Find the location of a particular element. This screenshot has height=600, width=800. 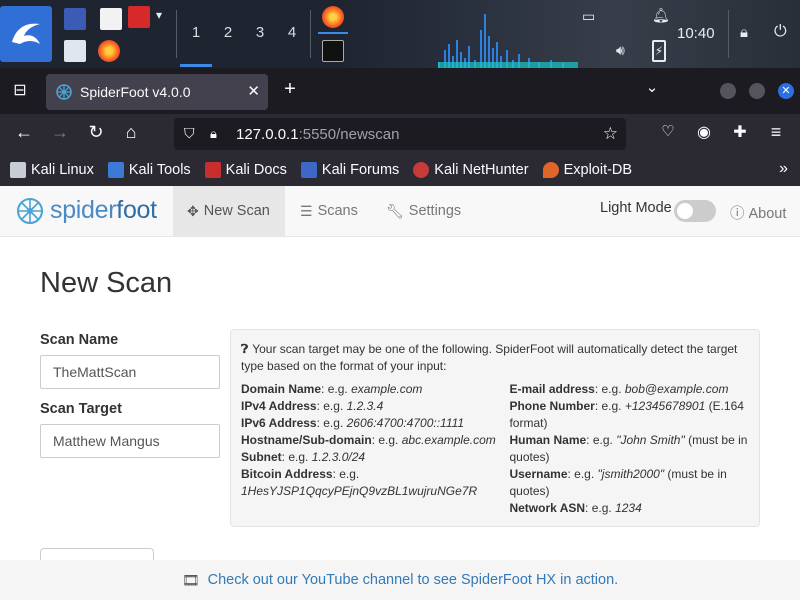

help-item-name: Domain Name is located at coordinates (281, 389).